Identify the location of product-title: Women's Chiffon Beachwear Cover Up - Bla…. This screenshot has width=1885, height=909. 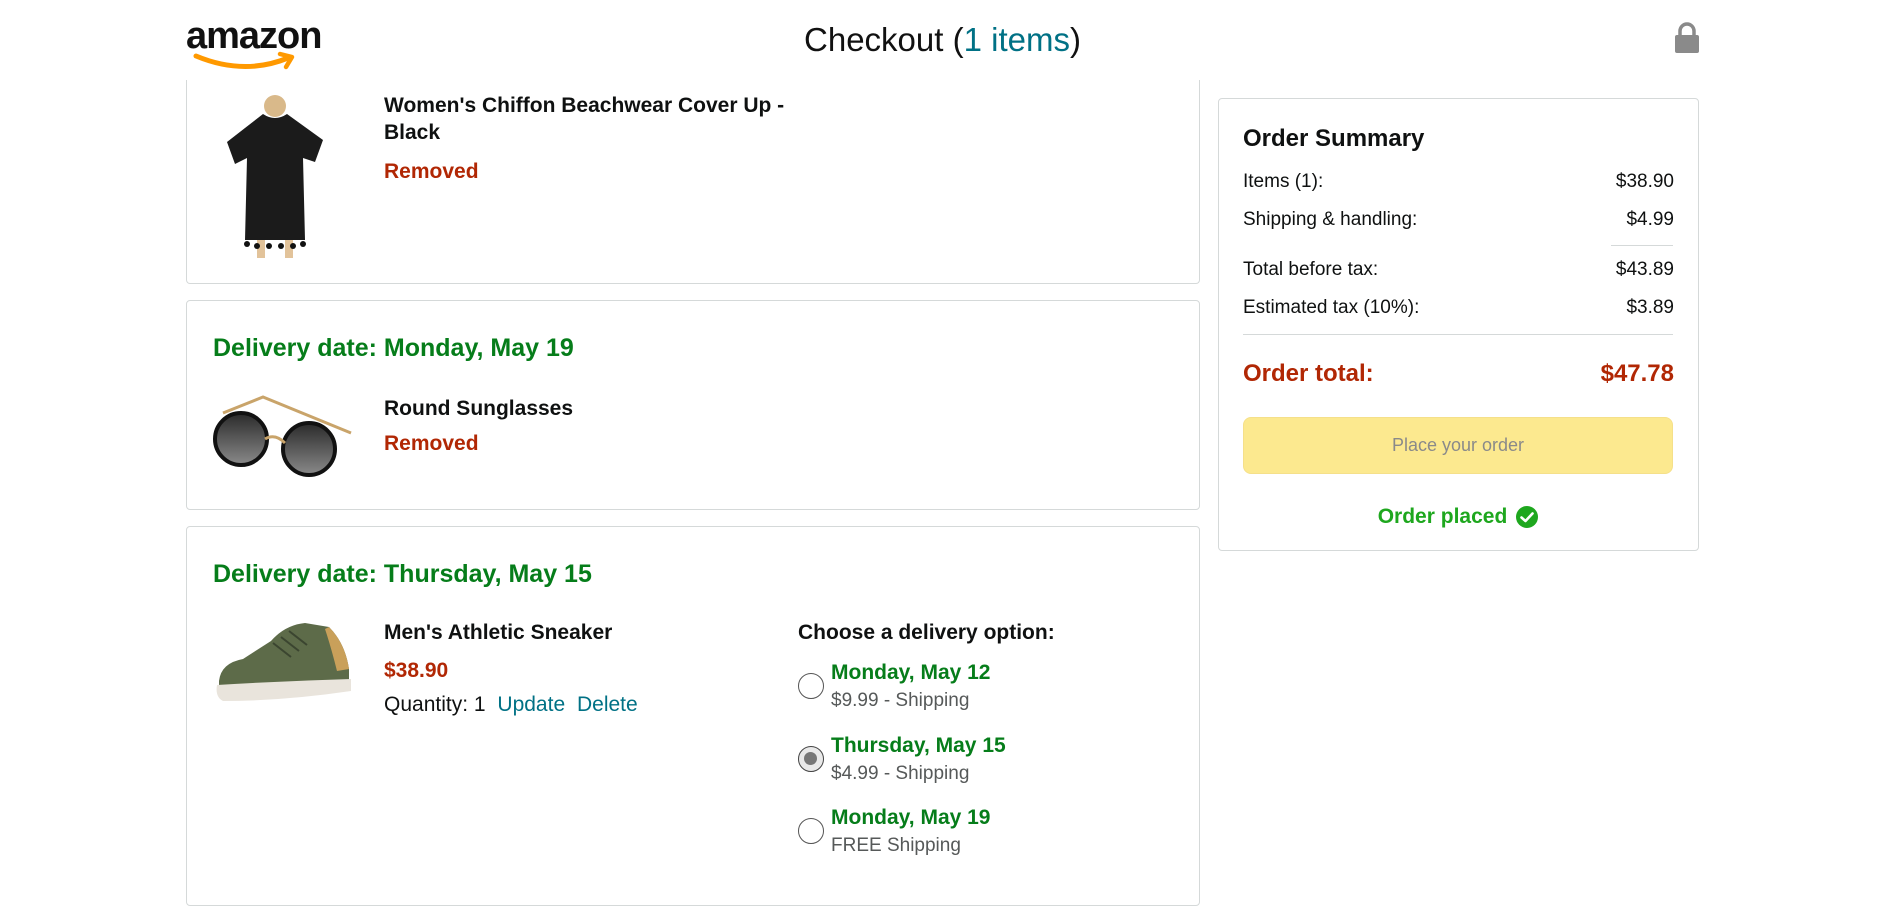
(589, 119).